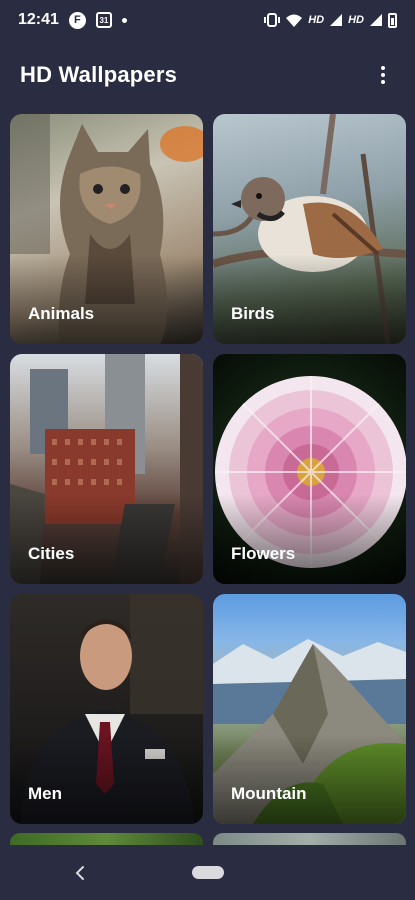 The image size is (415, 900). What do you see at coordinates (356, 20) in the screenshot?
I see `hd-voice-label-2: HD` at bounding box center [356, 20].